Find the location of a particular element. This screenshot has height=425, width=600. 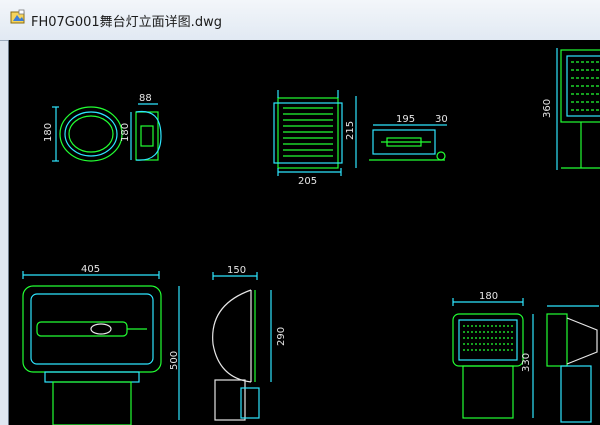

dim-lamp5-height: 500 is located at coordinates (174, 360).